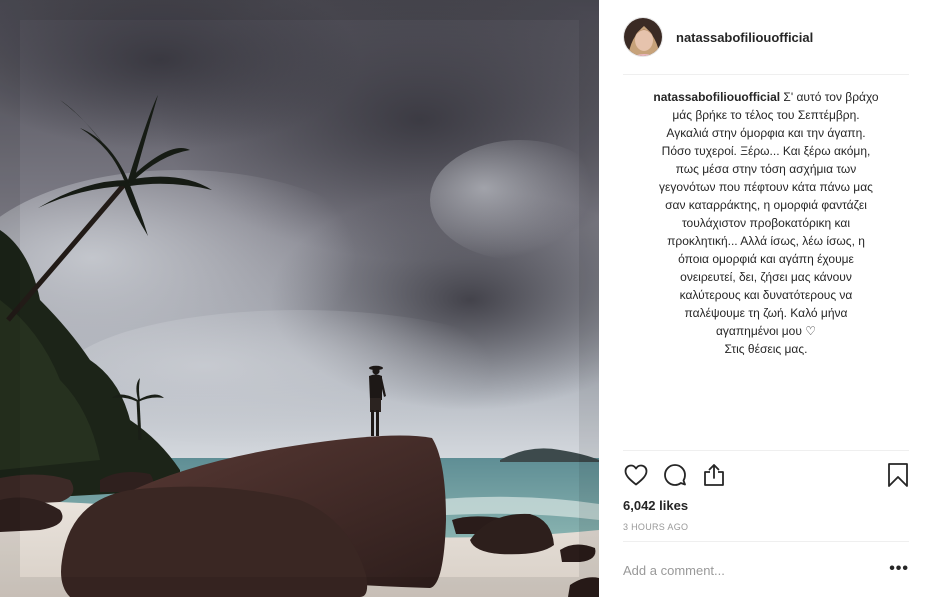 The width and height of the screenshot is (934, 597). What do you see at coordinates (766, 277) in the screenshot?
I see `caption-line: ονειρευτεί, δει, ζήσει μας κάνουν` at bounding box center [766, 277].